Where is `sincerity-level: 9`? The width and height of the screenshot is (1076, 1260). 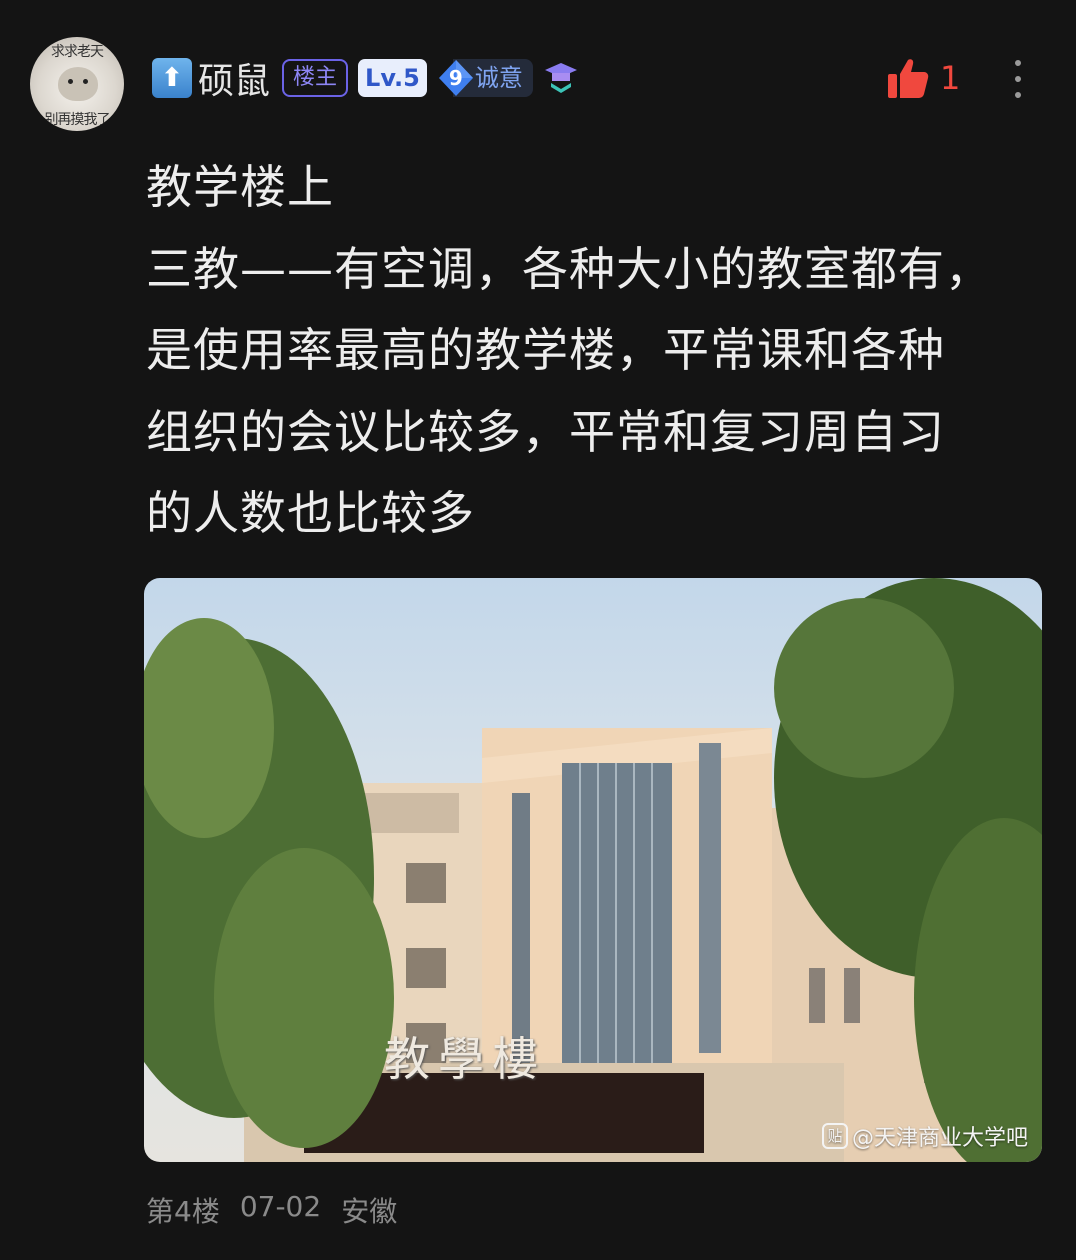
sincerity-level: 9 is located at coordinates (455, 78).